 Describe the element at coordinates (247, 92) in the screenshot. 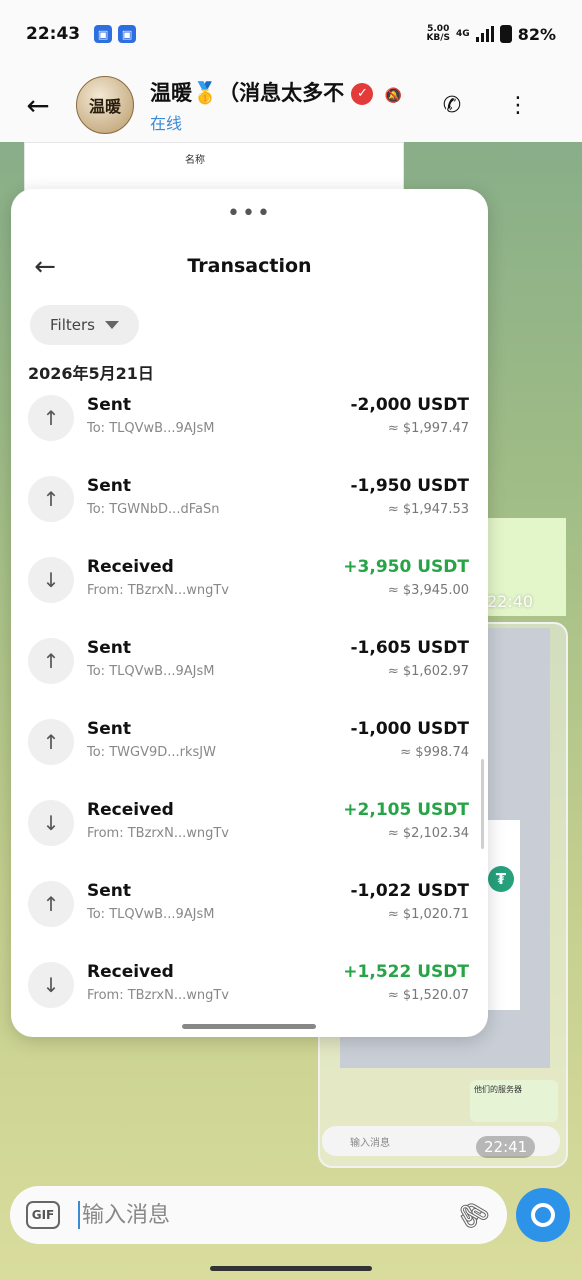

I see `chat-title: 温暖🥇（消息太多不` at that location.